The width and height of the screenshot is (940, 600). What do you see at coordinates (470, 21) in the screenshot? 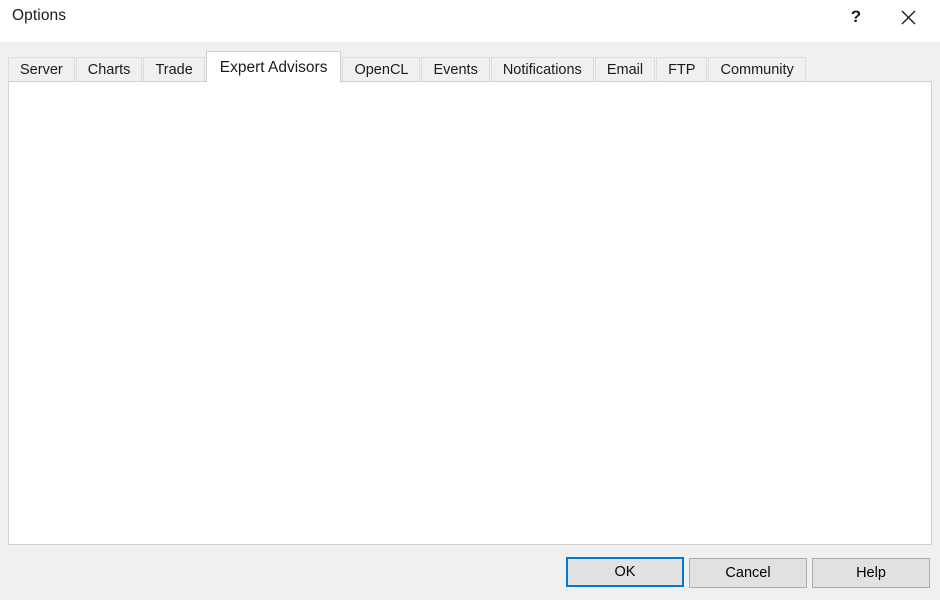
I see `title-bar: Options ?` at bounding box center [470, 21].